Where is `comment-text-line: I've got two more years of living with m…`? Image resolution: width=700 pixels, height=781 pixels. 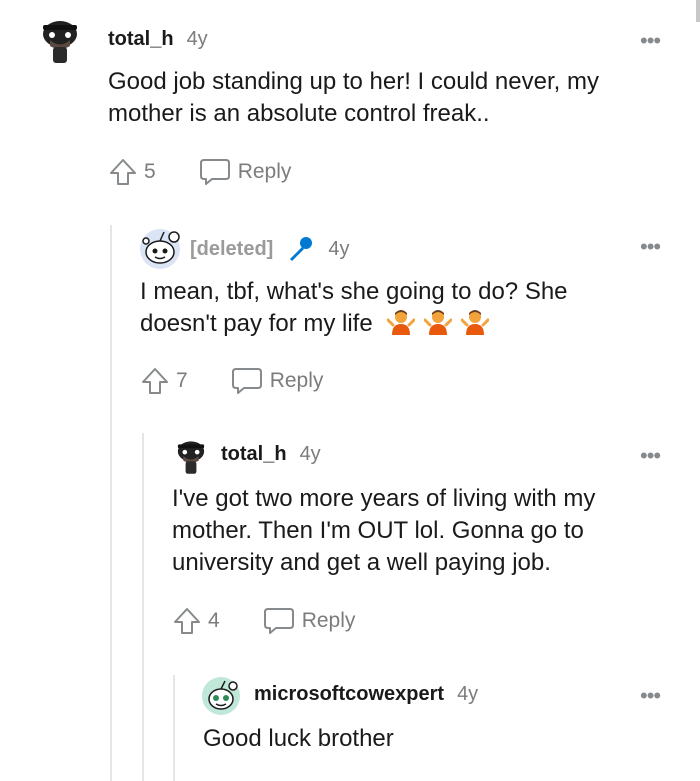
comment-text-line: I've got two more years of living with m… is located at coordinates (384, 498).